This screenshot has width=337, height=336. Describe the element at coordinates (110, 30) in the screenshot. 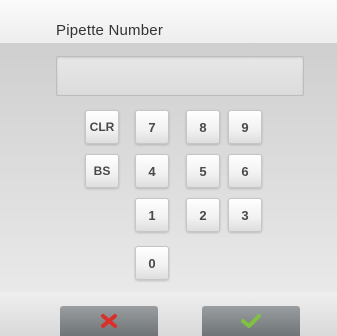

I see `page-title: Pipette Number` at that location.